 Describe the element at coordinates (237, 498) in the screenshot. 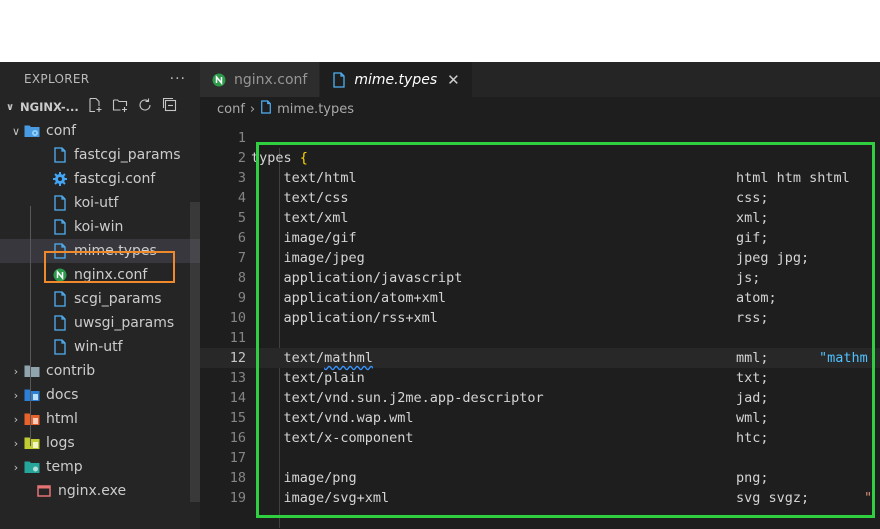

I see `line-number: 19` at that location.